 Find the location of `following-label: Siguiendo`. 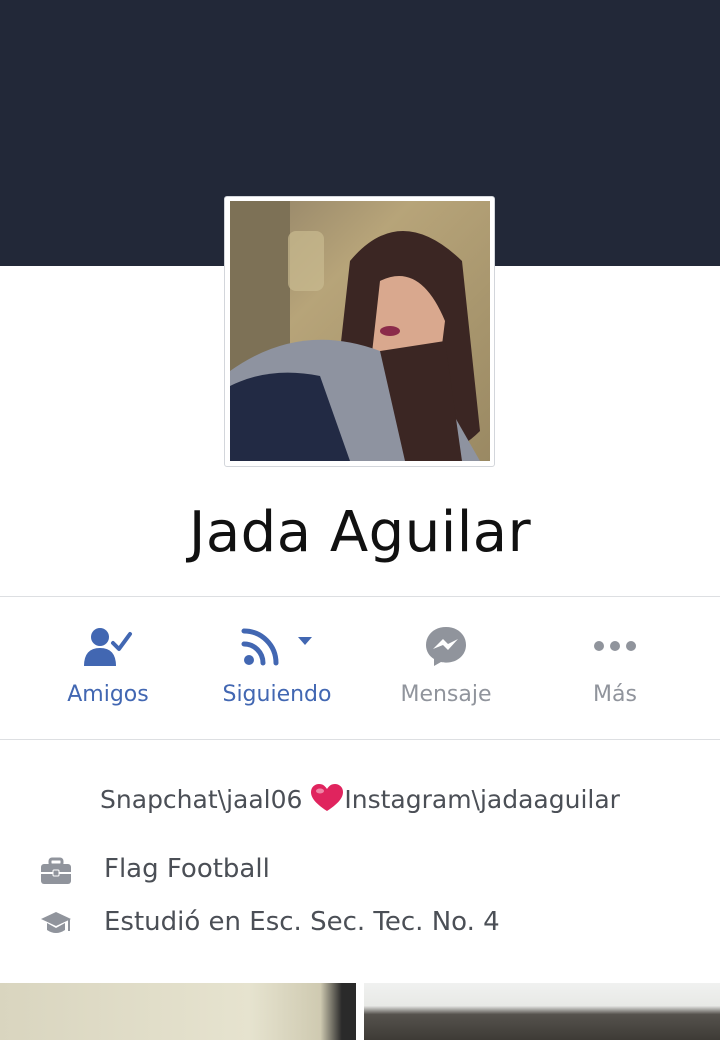

following-label: Siguiendo is located at coordinates (277, 694).